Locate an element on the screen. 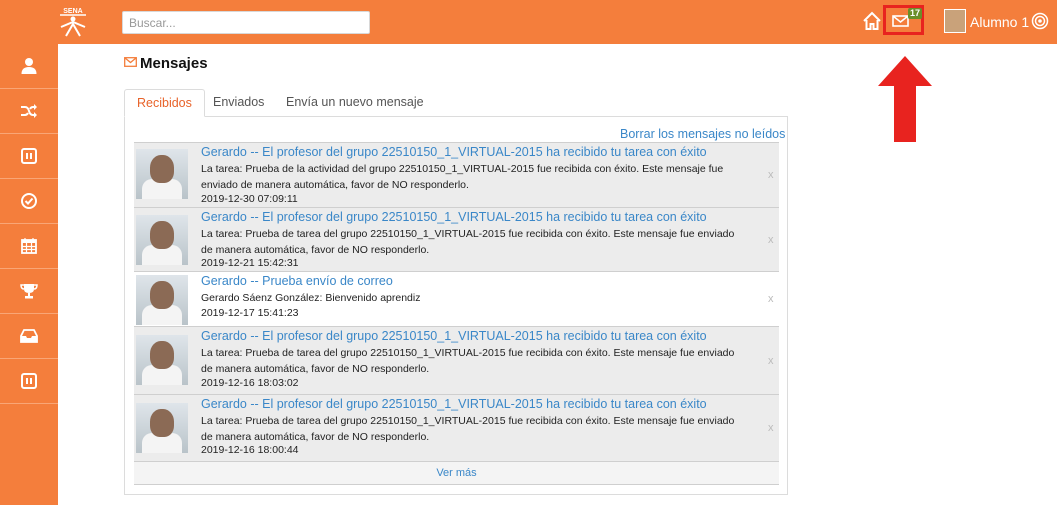 The image size is (1057, 505). sidebar-item-shuffle is located at coordinates (29, 111).